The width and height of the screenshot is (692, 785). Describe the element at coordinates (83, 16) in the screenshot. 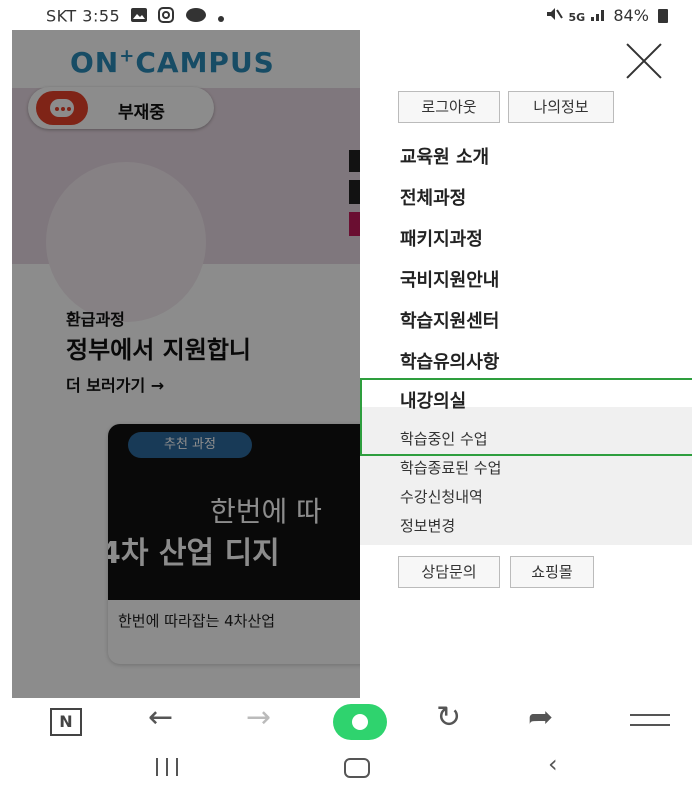

I see `carrier-time: SKT 3:55` at that location.